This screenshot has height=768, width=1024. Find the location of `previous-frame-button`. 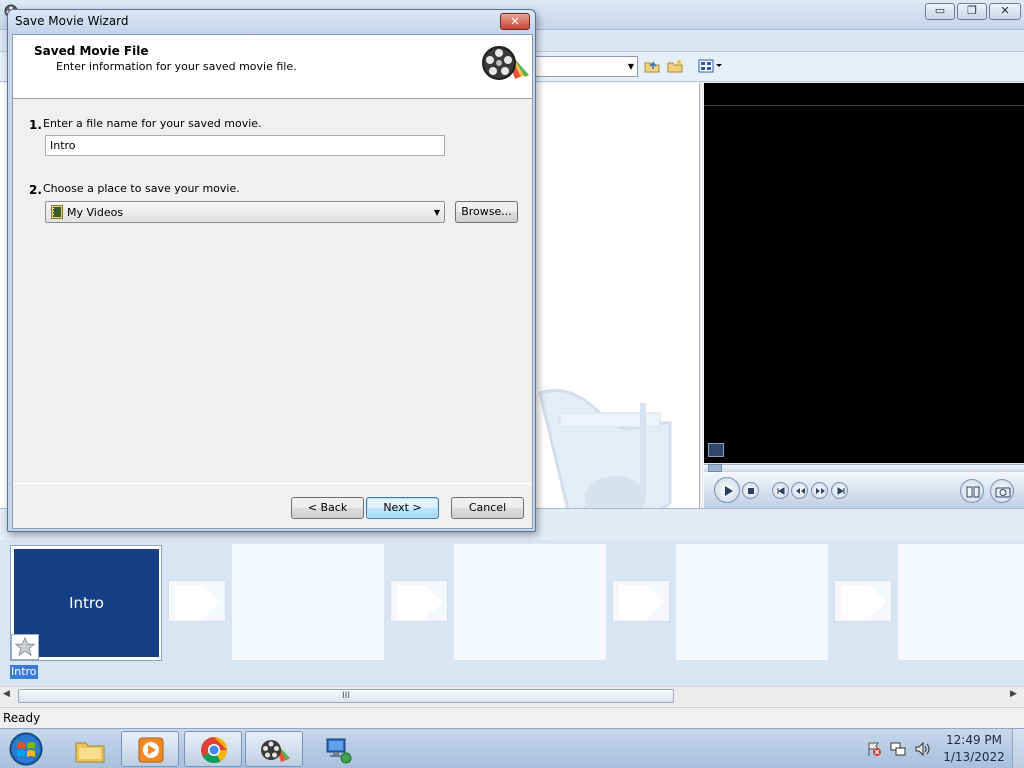

previous-frame-button is located at coordinates (780, 490).